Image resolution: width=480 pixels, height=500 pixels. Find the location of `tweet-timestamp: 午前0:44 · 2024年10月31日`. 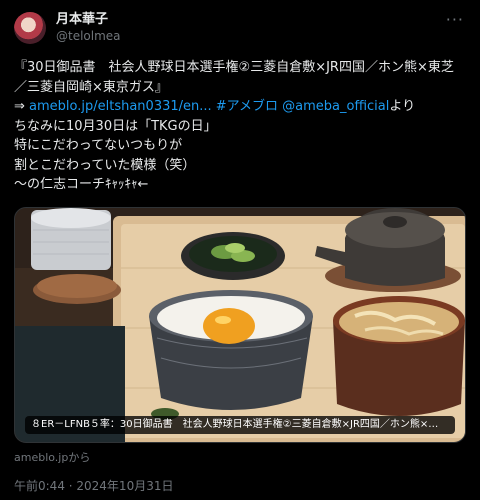

tweet-timestamp: 午前0:44 · 2024年10月31日 is located at coordinates (240, 485).